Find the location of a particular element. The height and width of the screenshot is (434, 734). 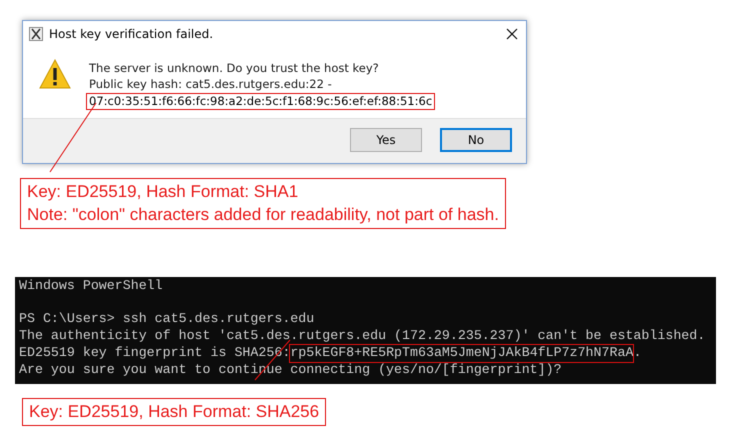

yes-button: Yes is located at coordinates (386, 140).